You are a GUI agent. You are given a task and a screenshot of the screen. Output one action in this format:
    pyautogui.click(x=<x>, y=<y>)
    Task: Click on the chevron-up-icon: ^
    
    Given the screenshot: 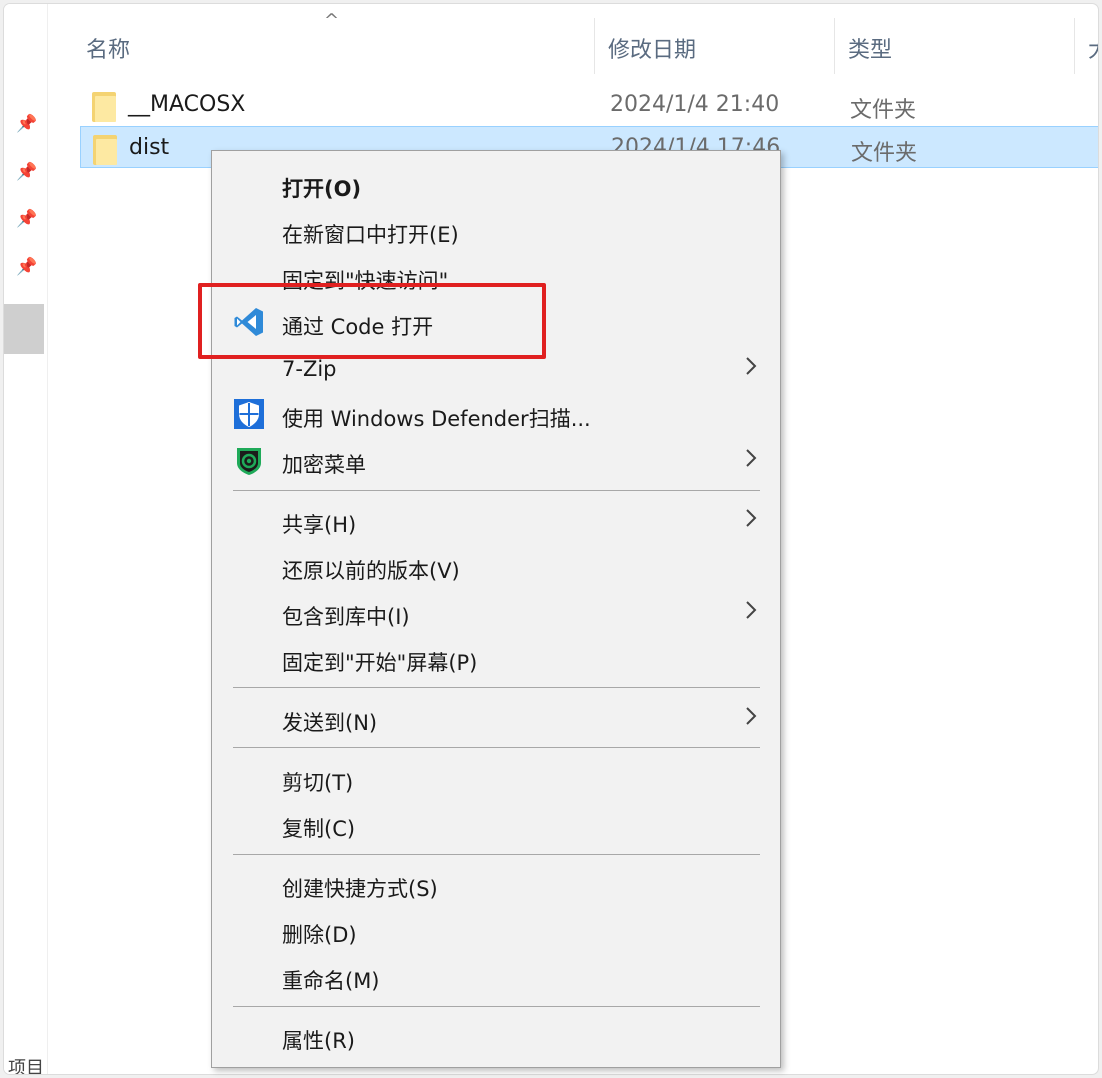 What is the action you would take?
    pyautogui.click(x=332, y=20)
    